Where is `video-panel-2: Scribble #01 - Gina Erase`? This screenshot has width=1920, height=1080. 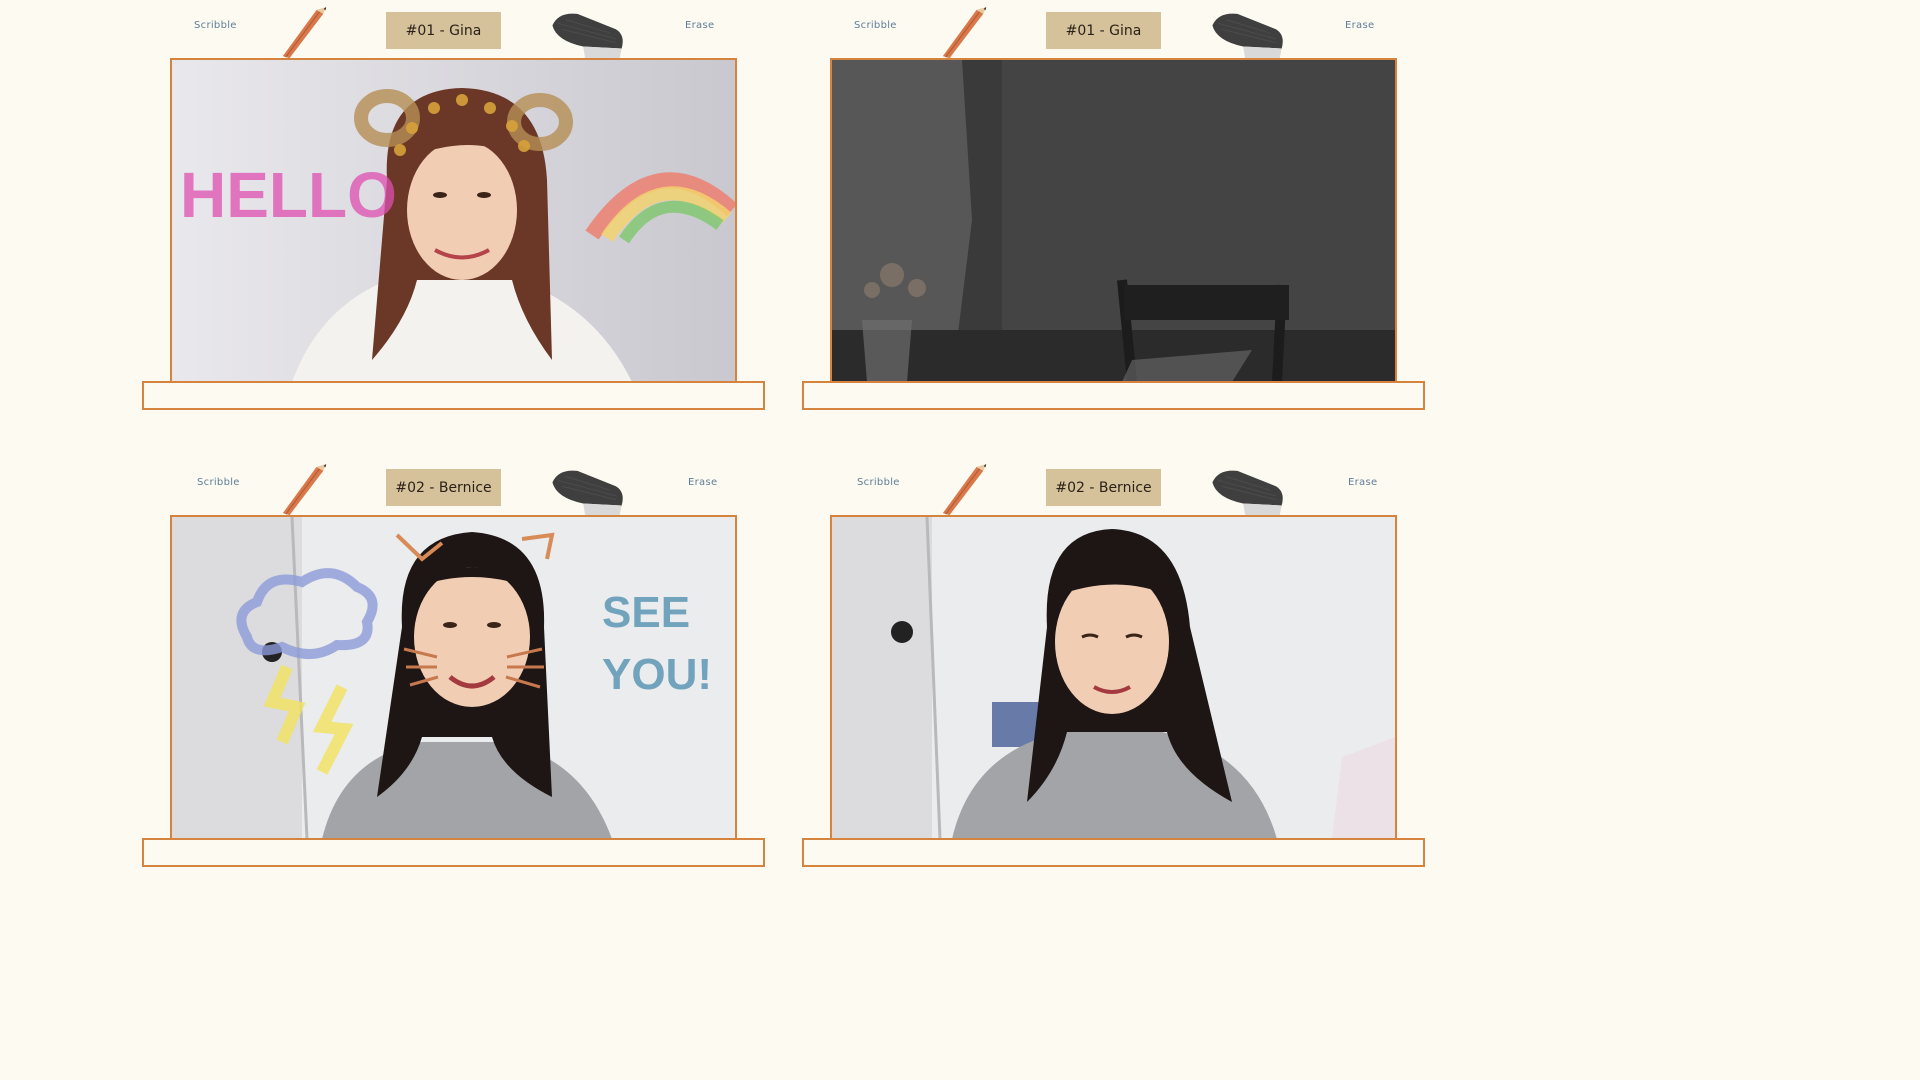 video-panel-2: Scribble #01 - Gina Erase is located at coordinates (1132, 210).